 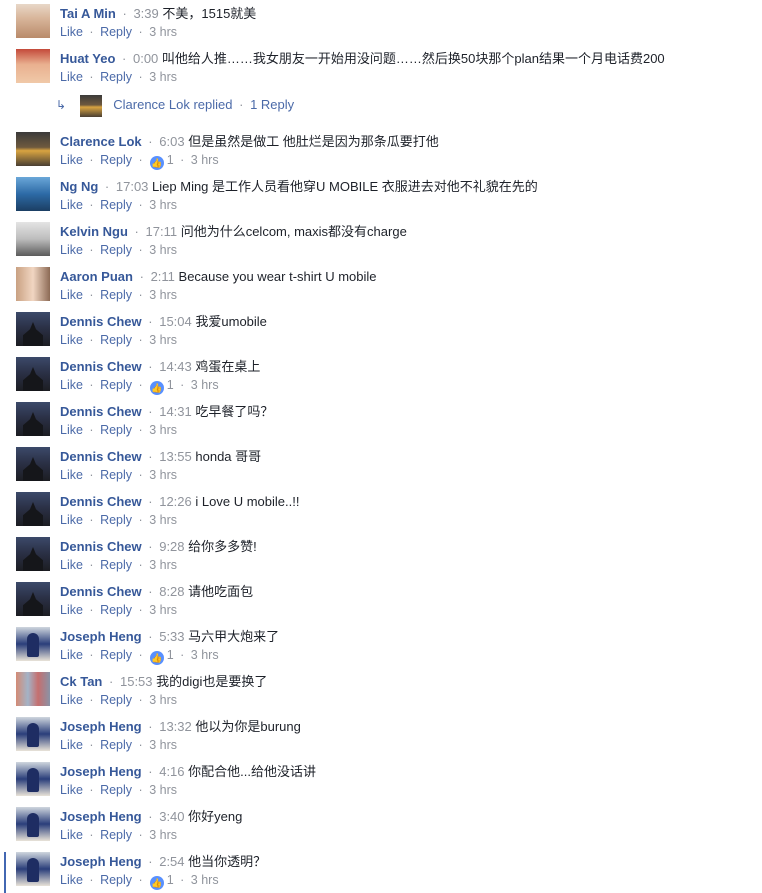 I want to click on comment-timestamp: 17:11, so click(x=162, y=231).